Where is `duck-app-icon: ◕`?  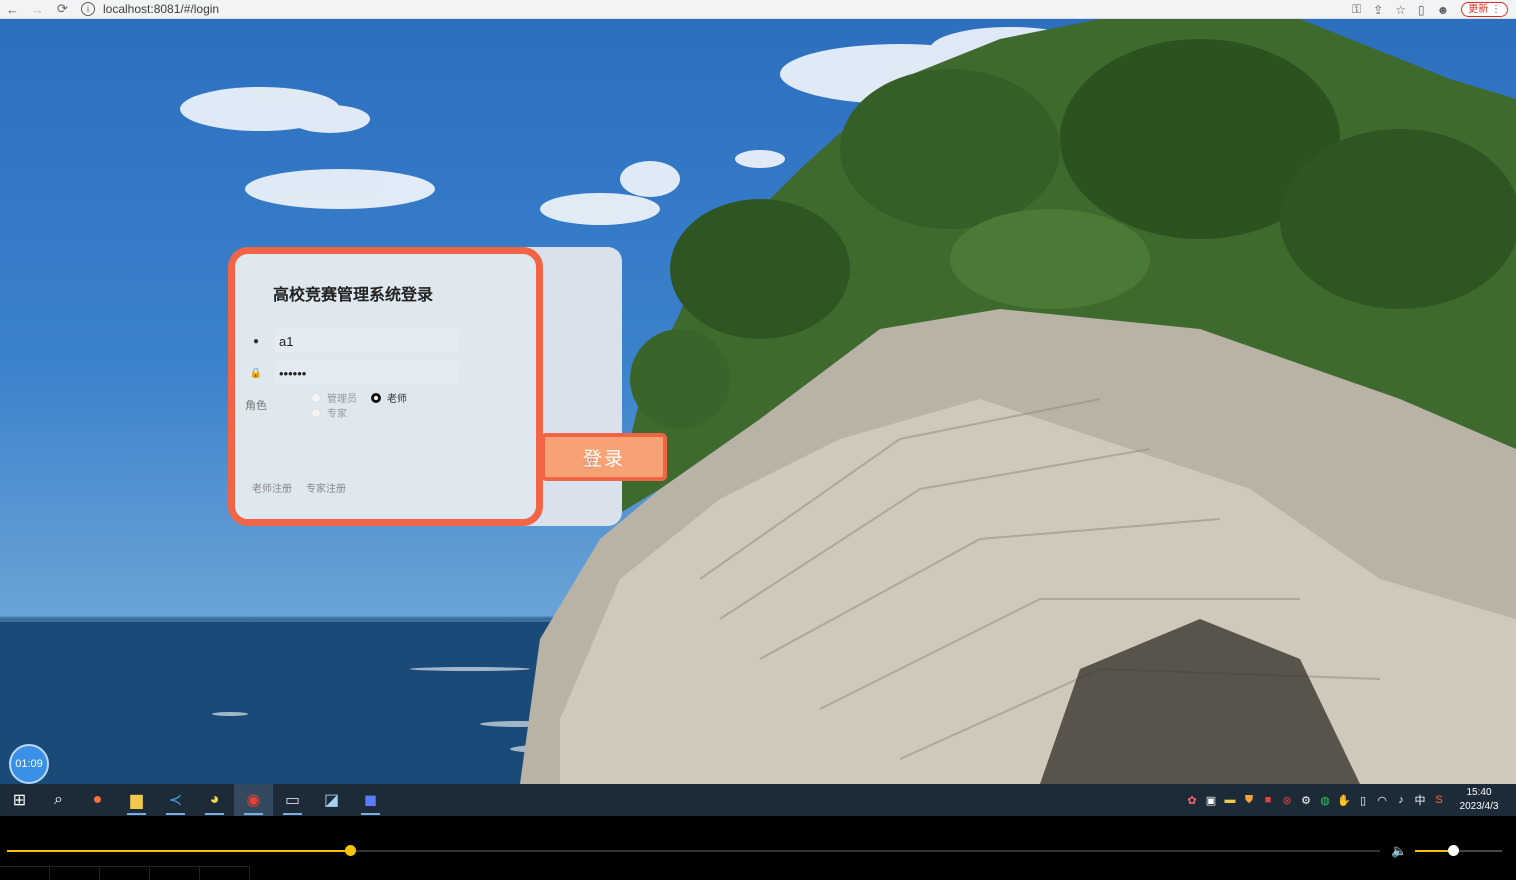 duck-app-icon: ◕ is located at coordinates (214, 800).